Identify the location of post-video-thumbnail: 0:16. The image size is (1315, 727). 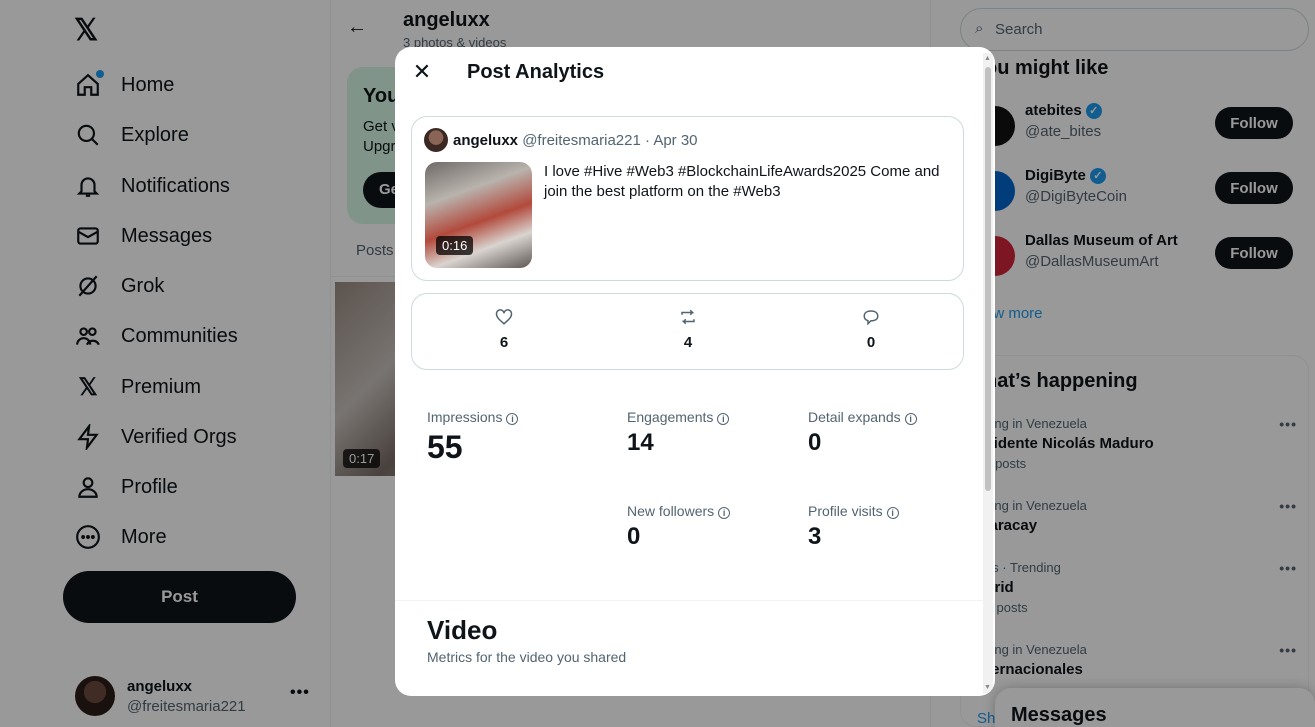
(478, 215).